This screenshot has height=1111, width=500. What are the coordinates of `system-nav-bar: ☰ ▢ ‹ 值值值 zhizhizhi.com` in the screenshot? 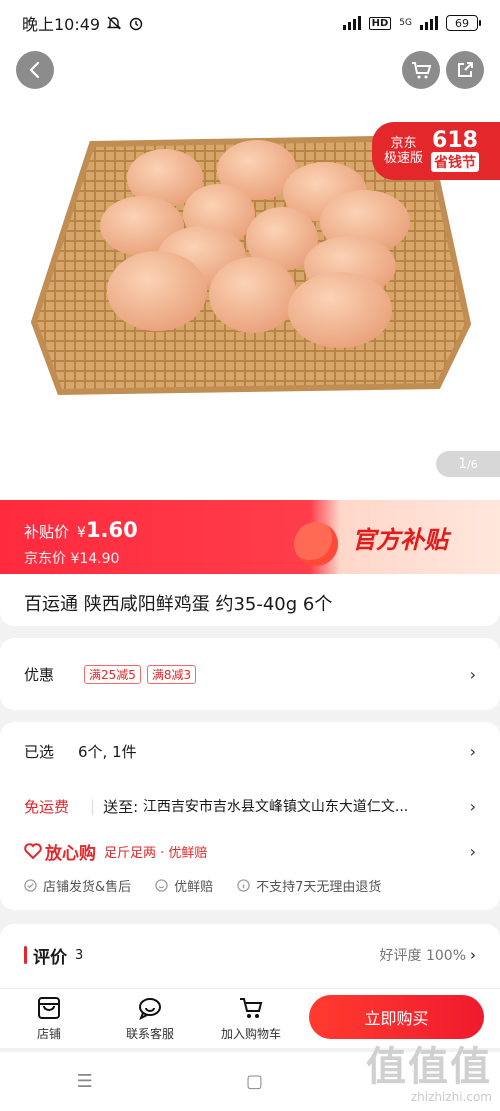 It's located at (250, 1078).